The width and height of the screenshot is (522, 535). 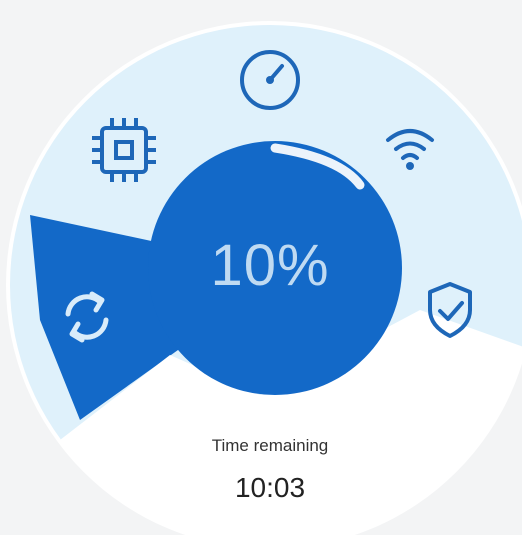 What do you see at coordinates (124, 150) in the screenshot?
I see `processor-chip-icon` at bounding box center [124, 150].